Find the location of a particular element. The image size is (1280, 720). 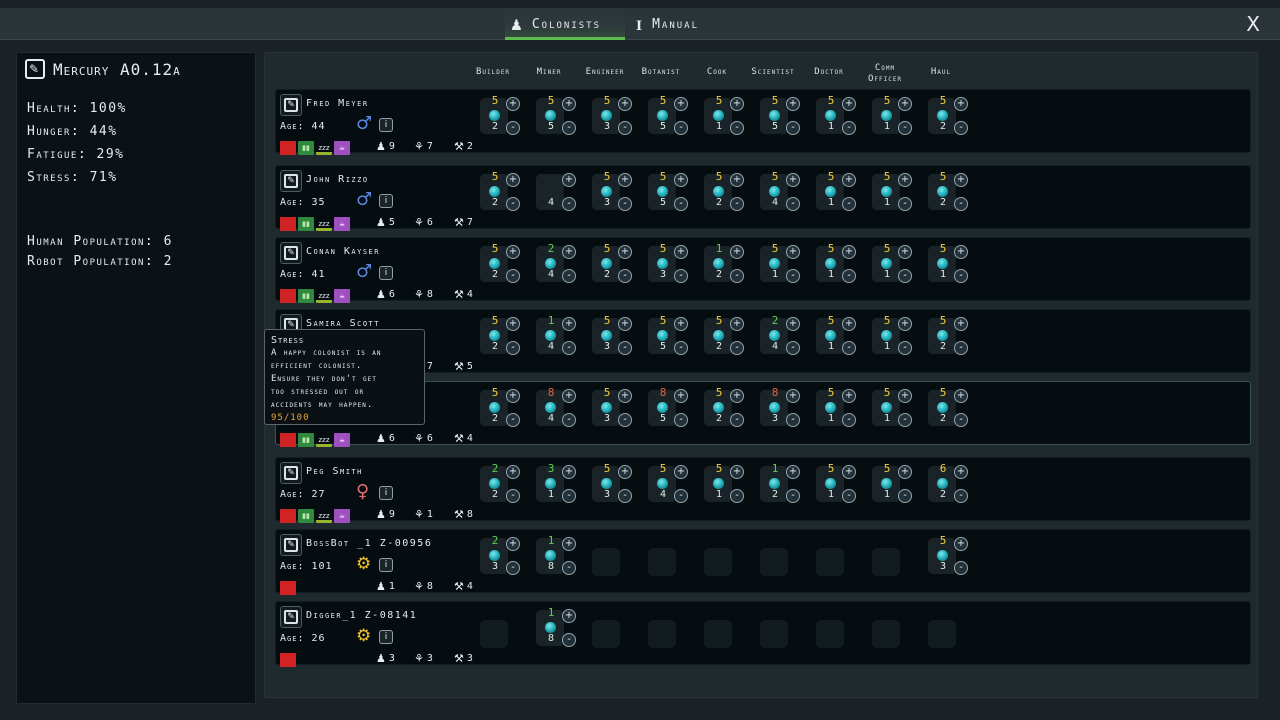

edit-icon: ✎ is located at coordinates (35, 69).